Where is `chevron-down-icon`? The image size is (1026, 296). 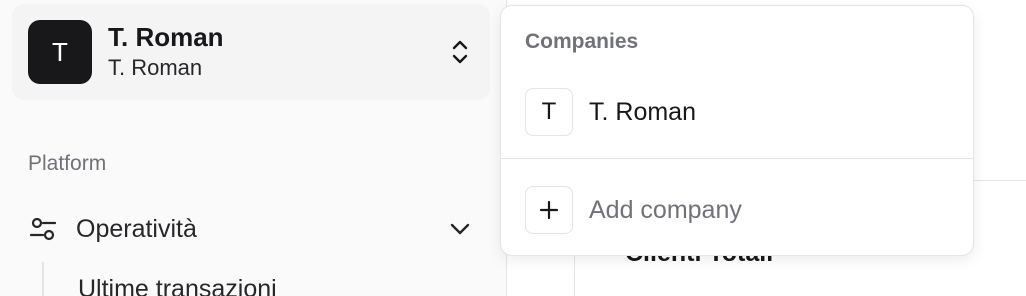
chevron-down-icon is located at coordinates (460, 229).